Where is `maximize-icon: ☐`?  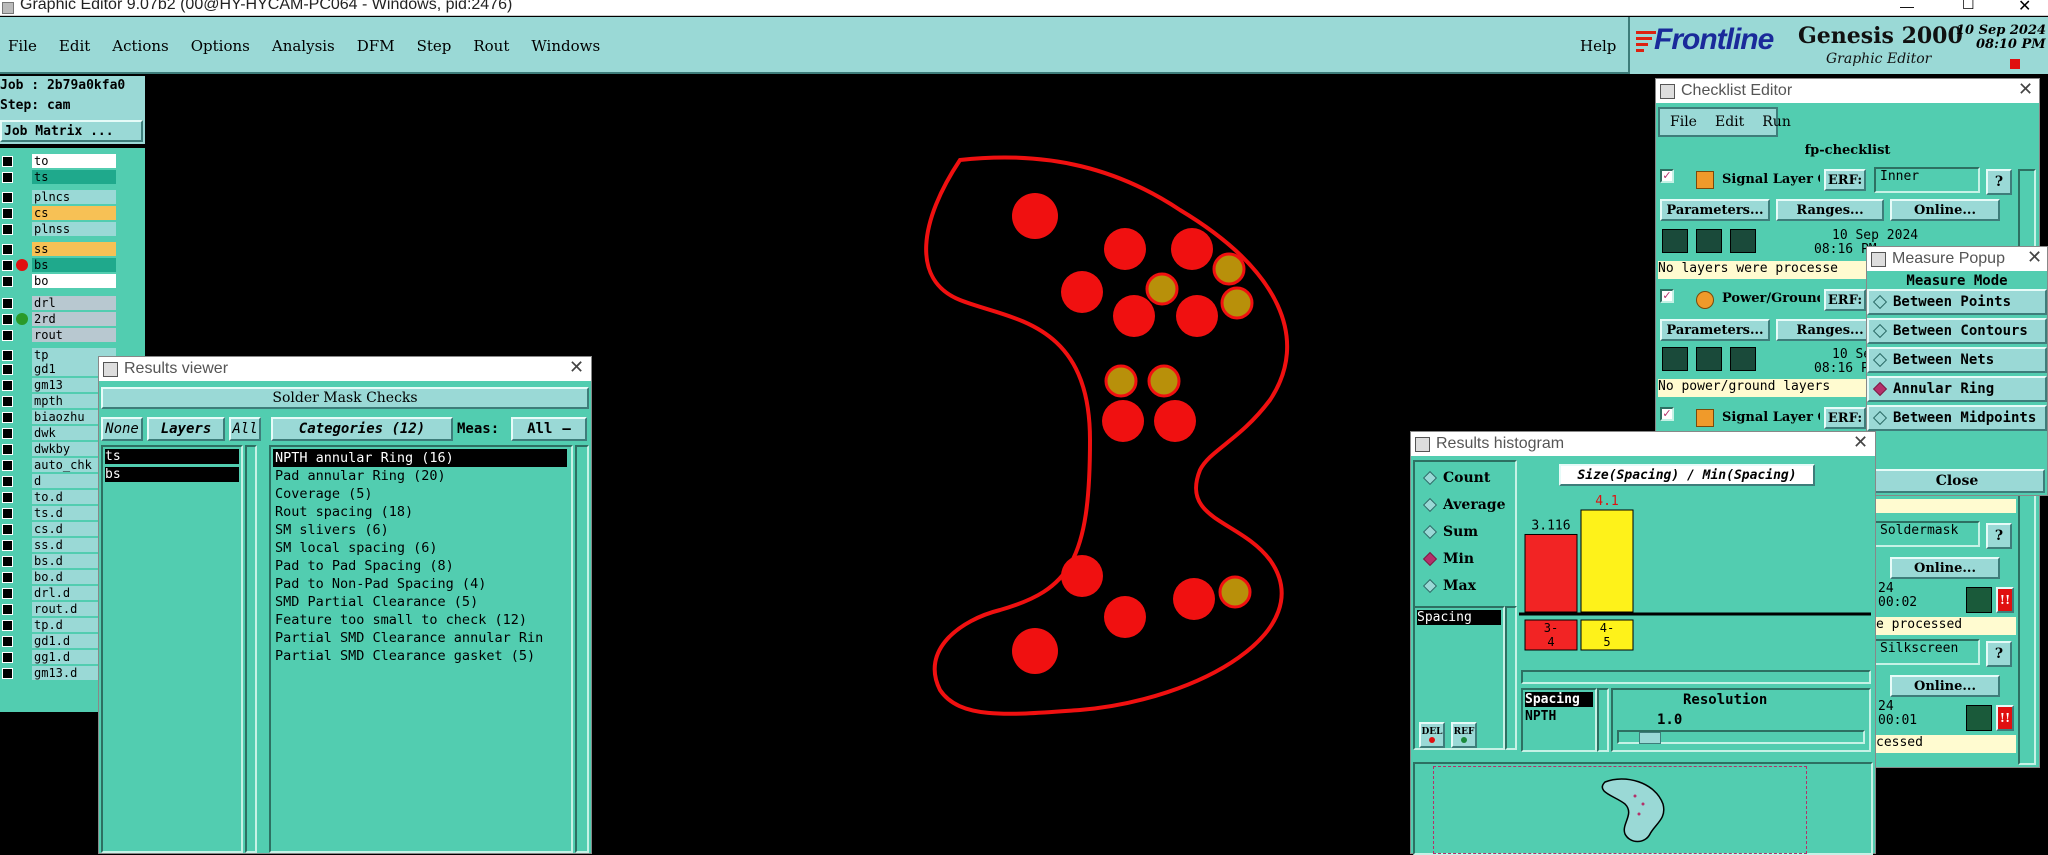
maximize-icon: ☐ is located at coordinates (1968, 6).